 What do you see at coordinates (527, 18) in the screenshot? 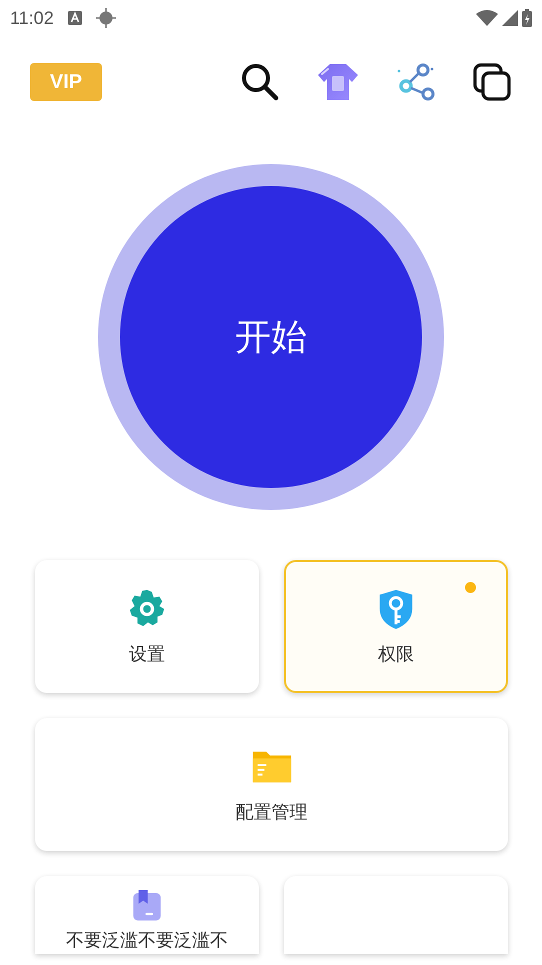
I see `battery-icon` at bounding box center [527, 18].